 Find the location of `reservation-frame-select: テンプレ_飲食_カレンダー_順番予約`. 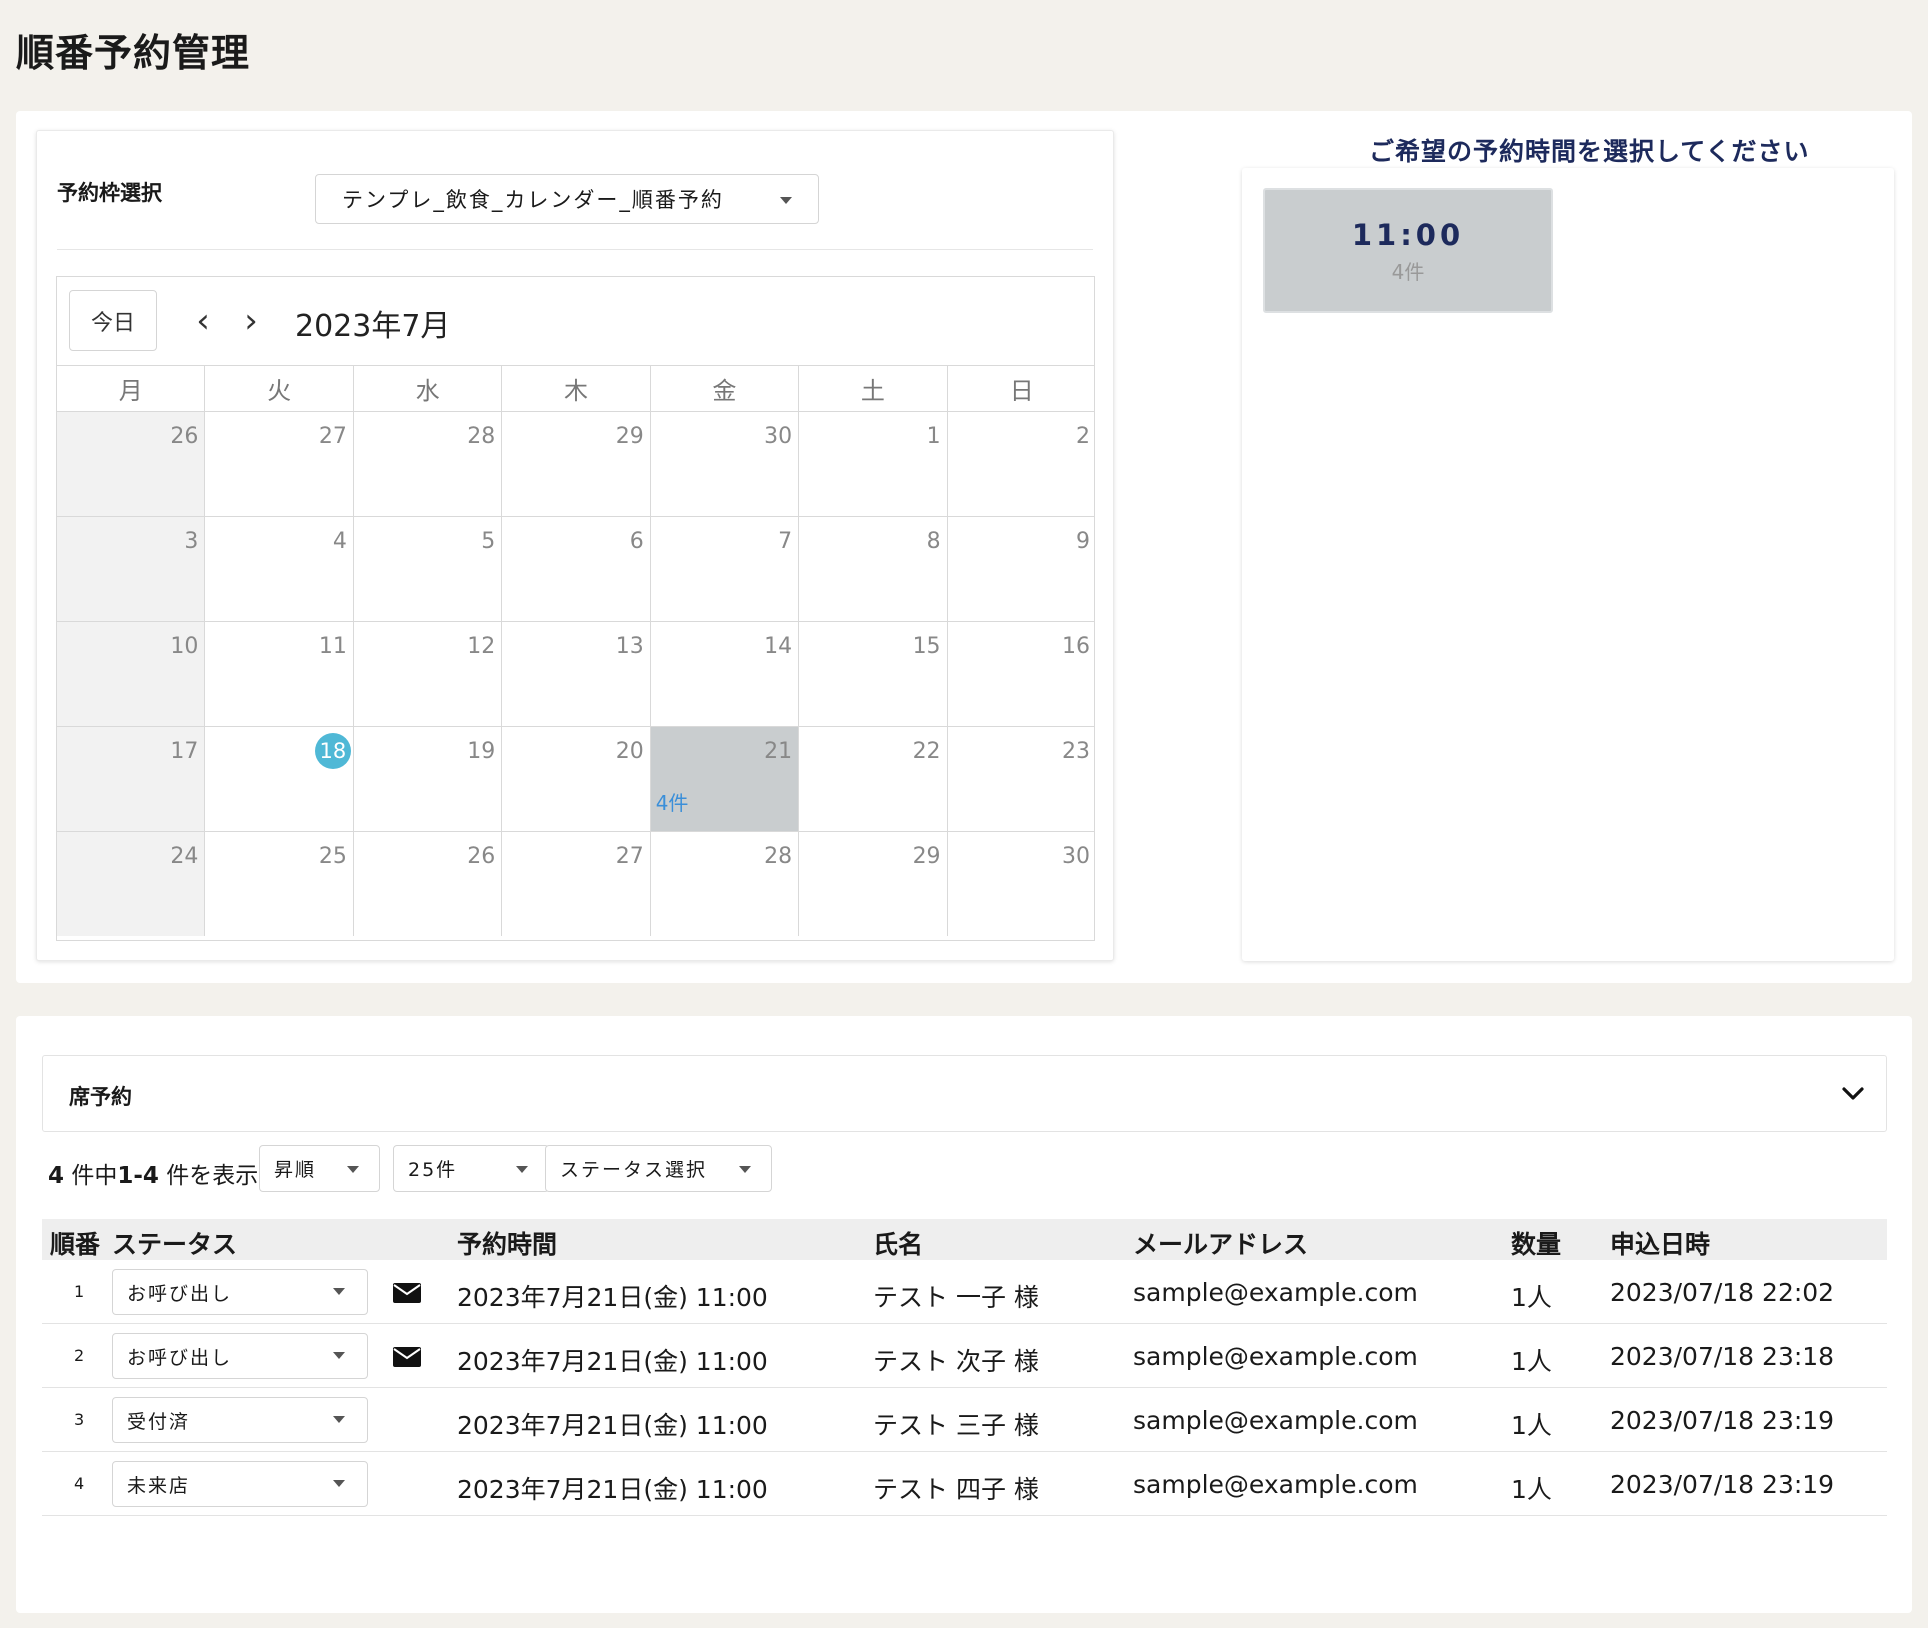

reservation-frame-select: テンプレ_飲食_カレンダー_順番予約 is located at coordinates (567, 199).